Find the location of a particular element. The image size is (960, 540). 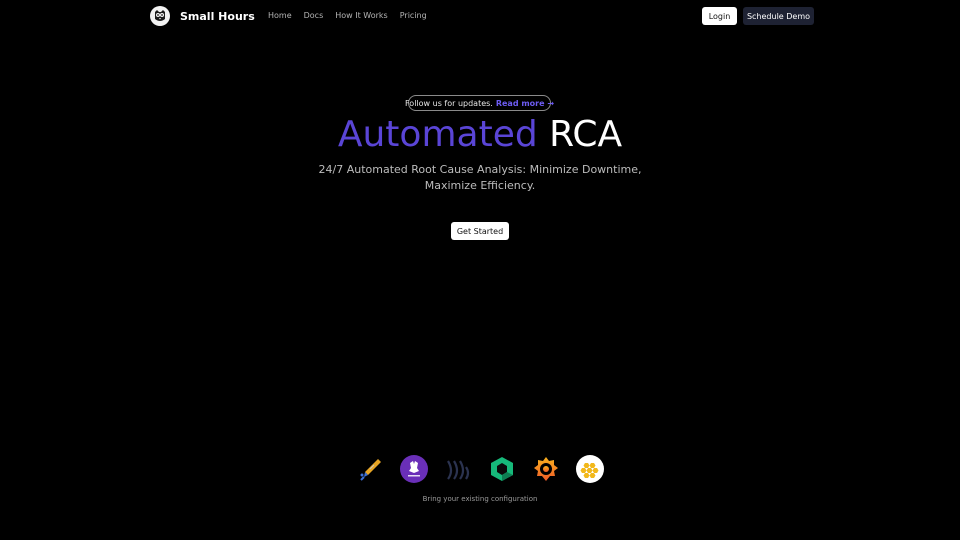

nav-link-docs: Docs is located at coordinates (314, 15).